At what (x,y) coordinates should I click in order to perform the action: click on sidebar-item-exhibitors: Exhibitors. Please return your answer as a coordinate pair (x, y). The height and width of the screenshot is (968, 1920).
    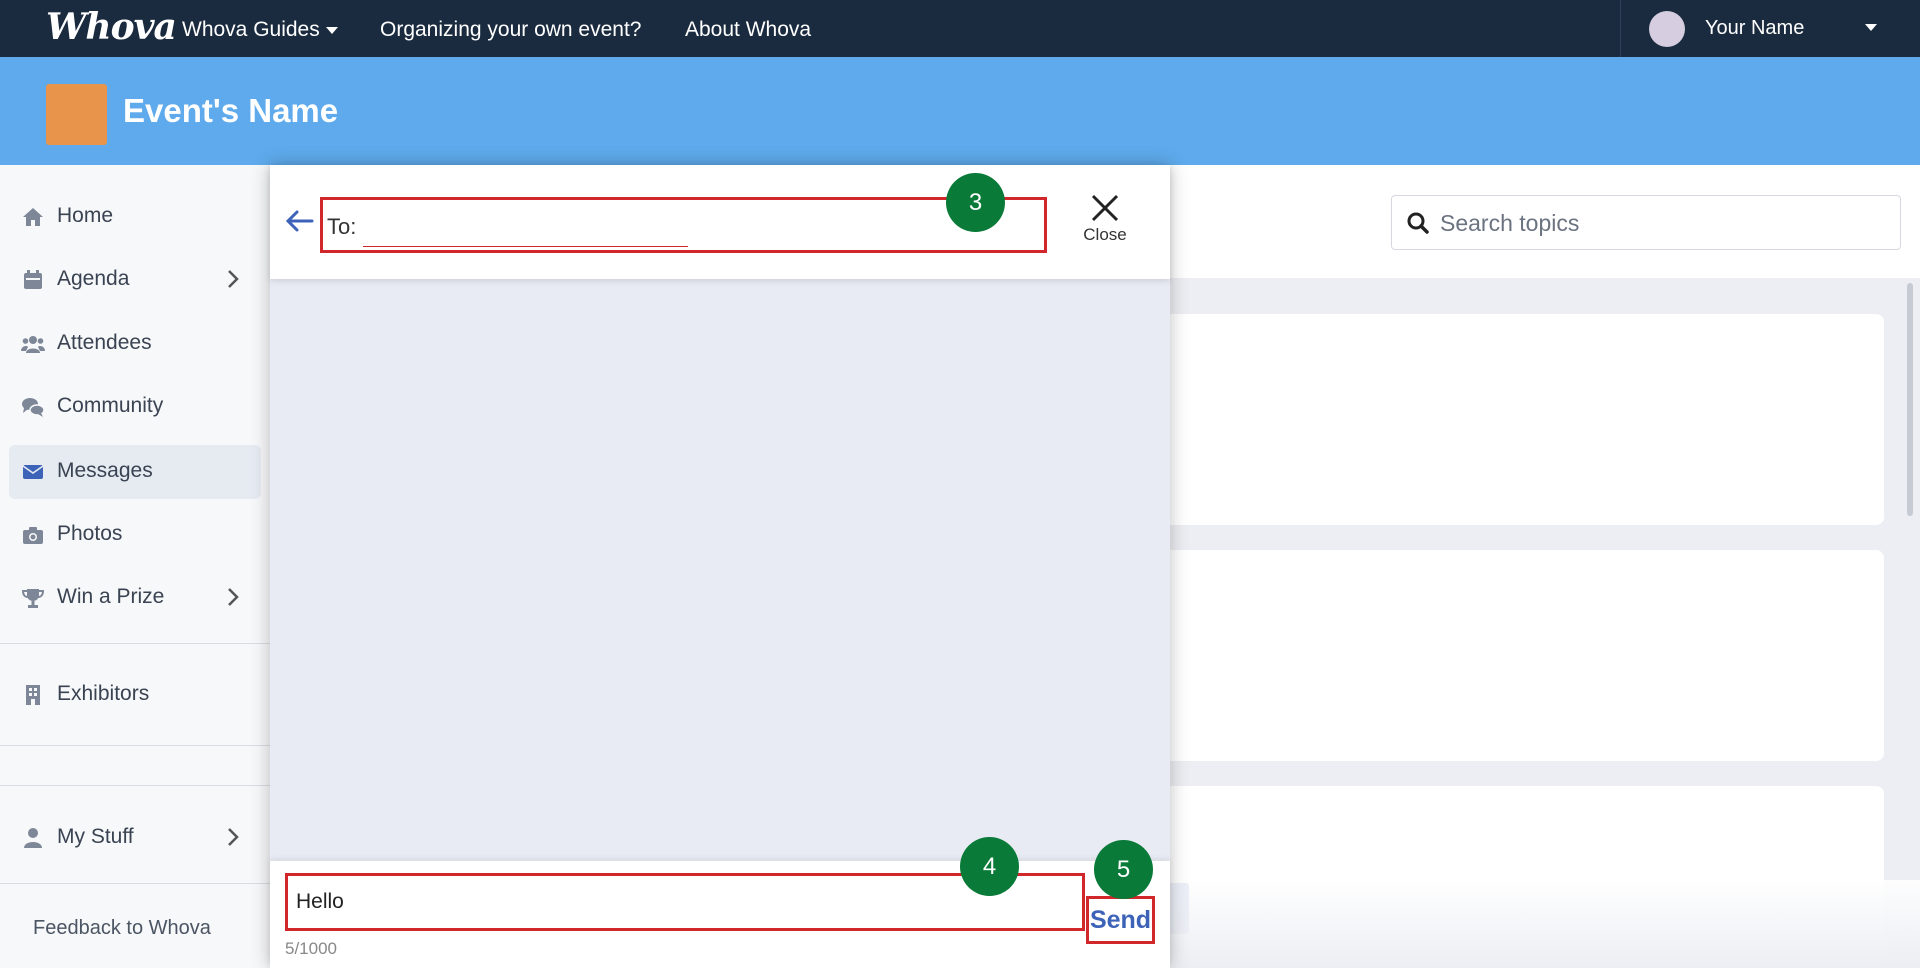
    Looking at the image, I should click on (135, 695).